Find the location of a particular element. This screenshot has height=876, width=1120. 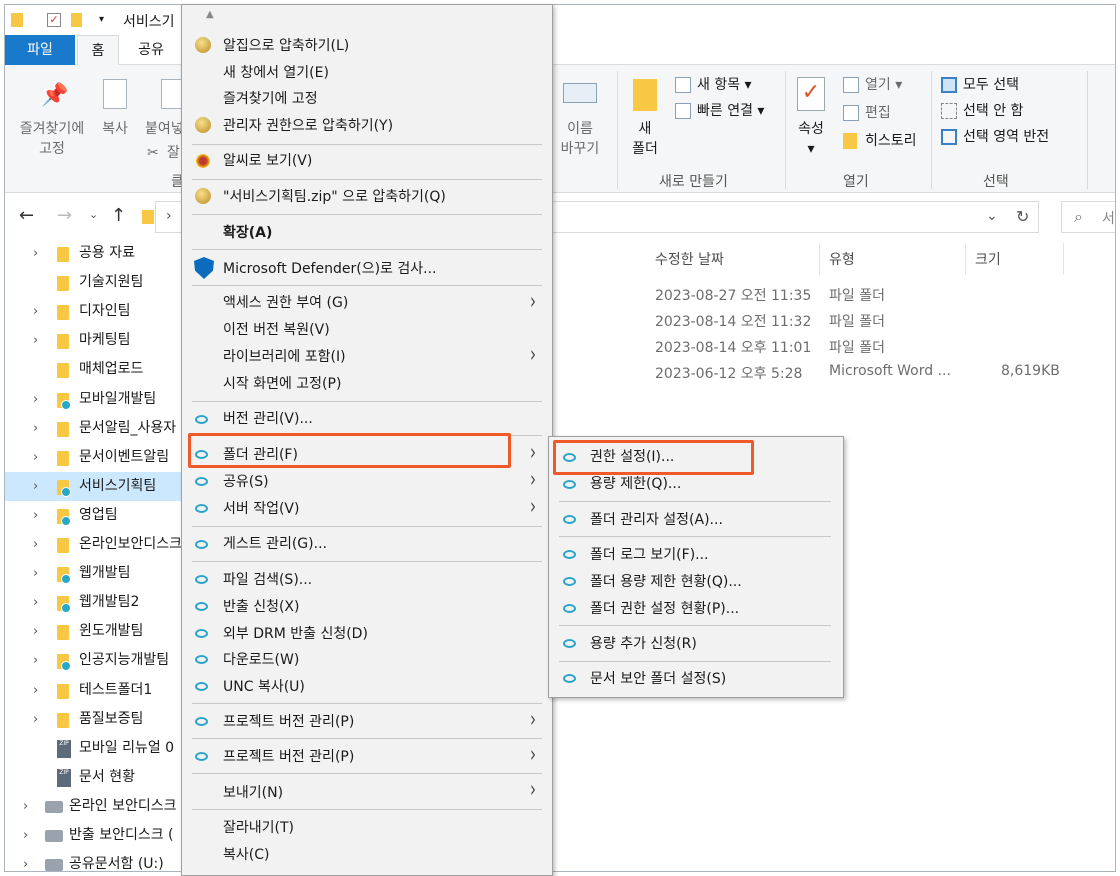

tree-item: › 윈도개발팀 is located at coordinates (96, 631).